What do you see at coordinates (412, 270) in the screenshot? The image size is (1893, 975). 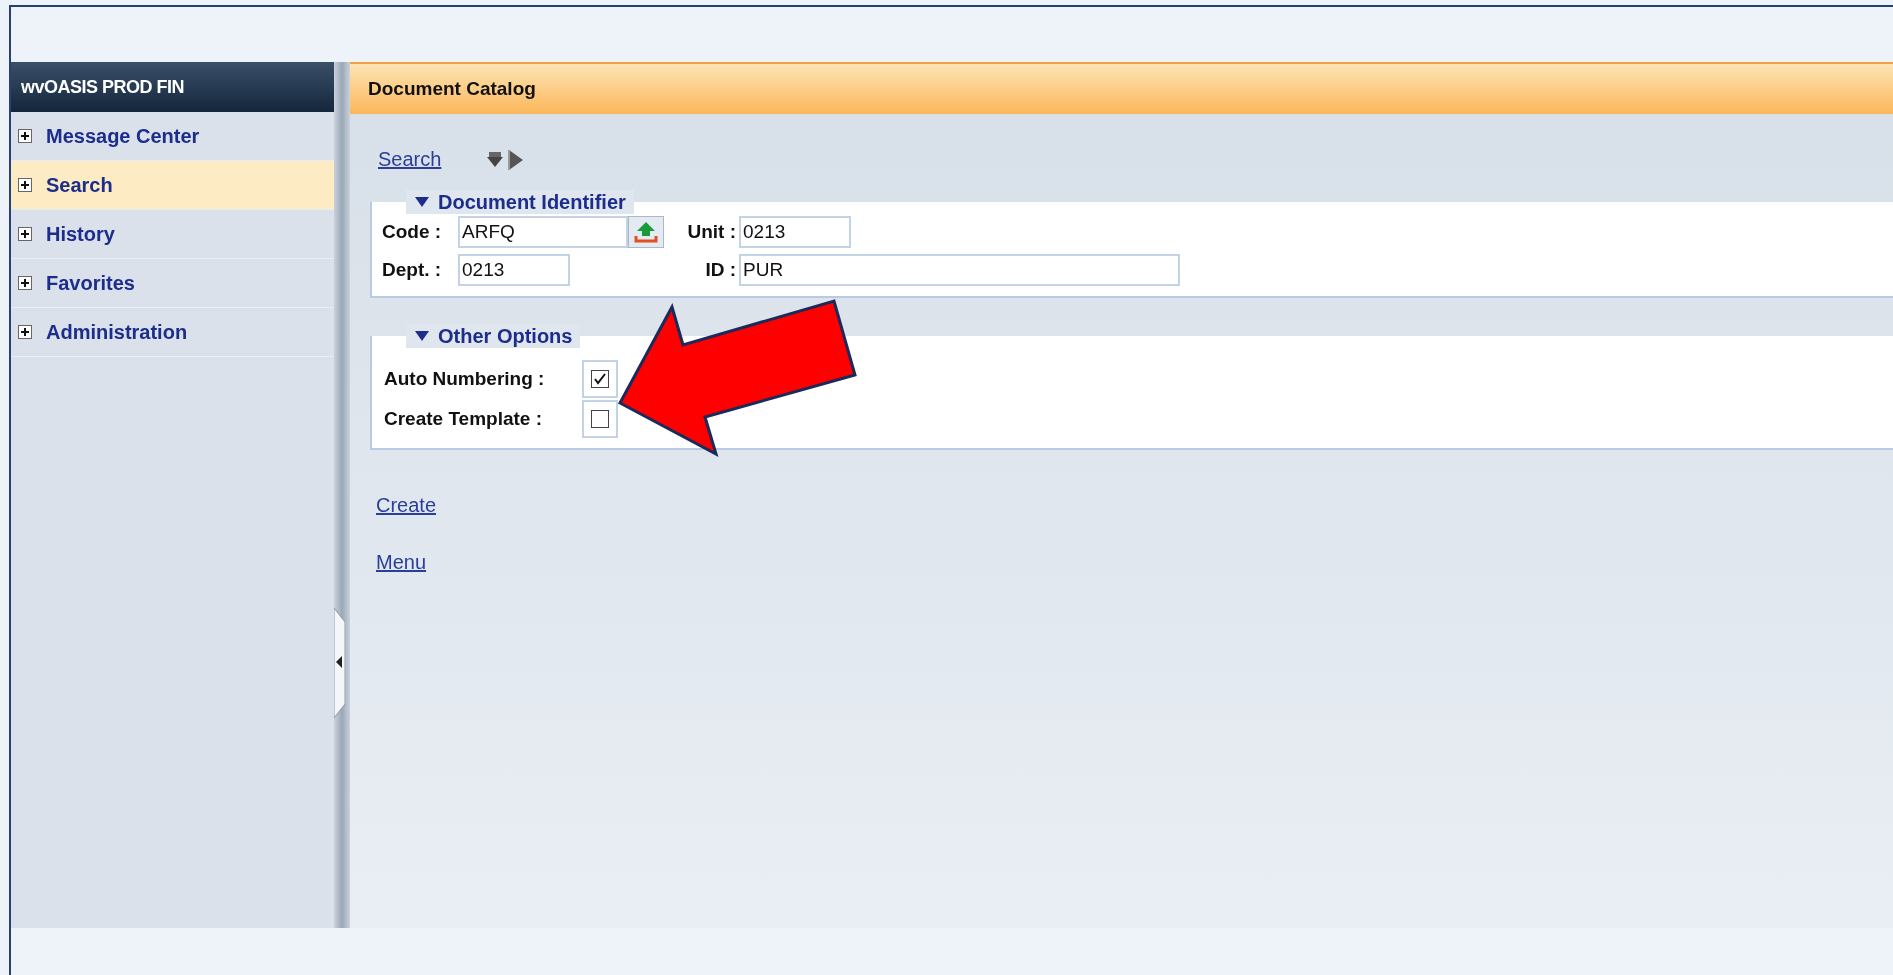 I see `field-label: Dept. :` at bounding box center [412, 270].